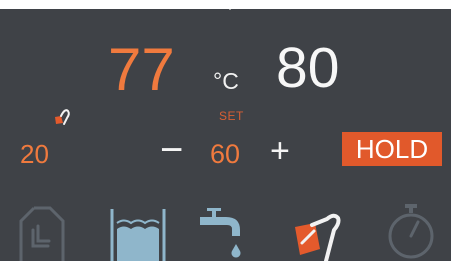  What do you see at coordinates (308, 68) in the screenshot?
I see `target-temperature: 80` at bounding box center [308, 68].